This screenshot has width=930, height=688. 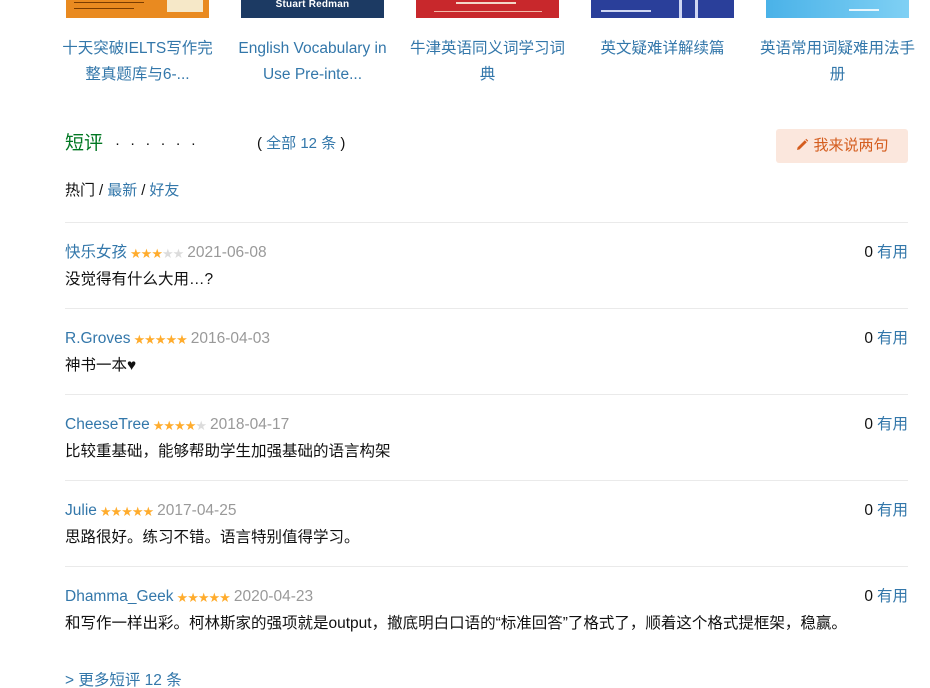 What do you see at coordinates (803, 144) in the screenshot?
I see `pencil-icon` at bounding box center [803, 144].